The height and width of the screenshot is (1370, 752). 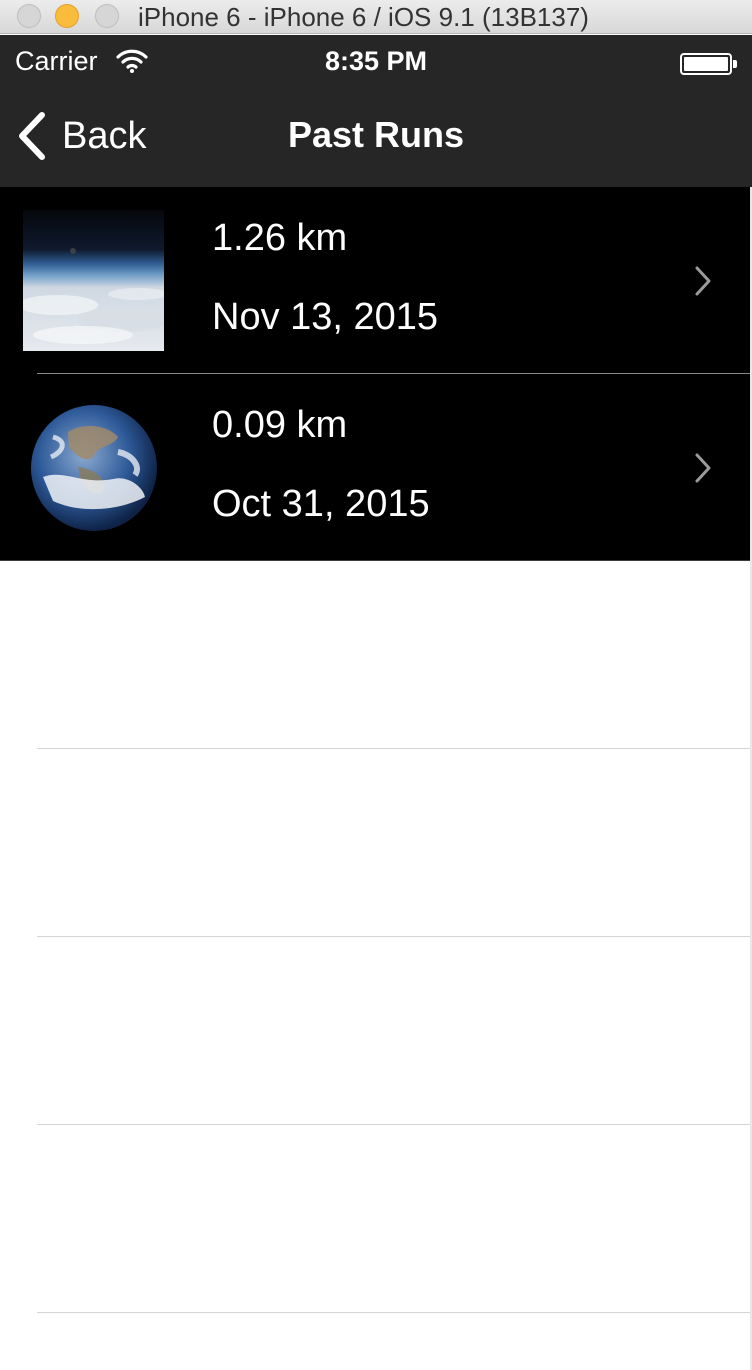 What do you see at coordinates (376, 467) in the screenshot?
I see `table-row: 0.09 km Oct 31, 2015` at bounding box center [376, 467].